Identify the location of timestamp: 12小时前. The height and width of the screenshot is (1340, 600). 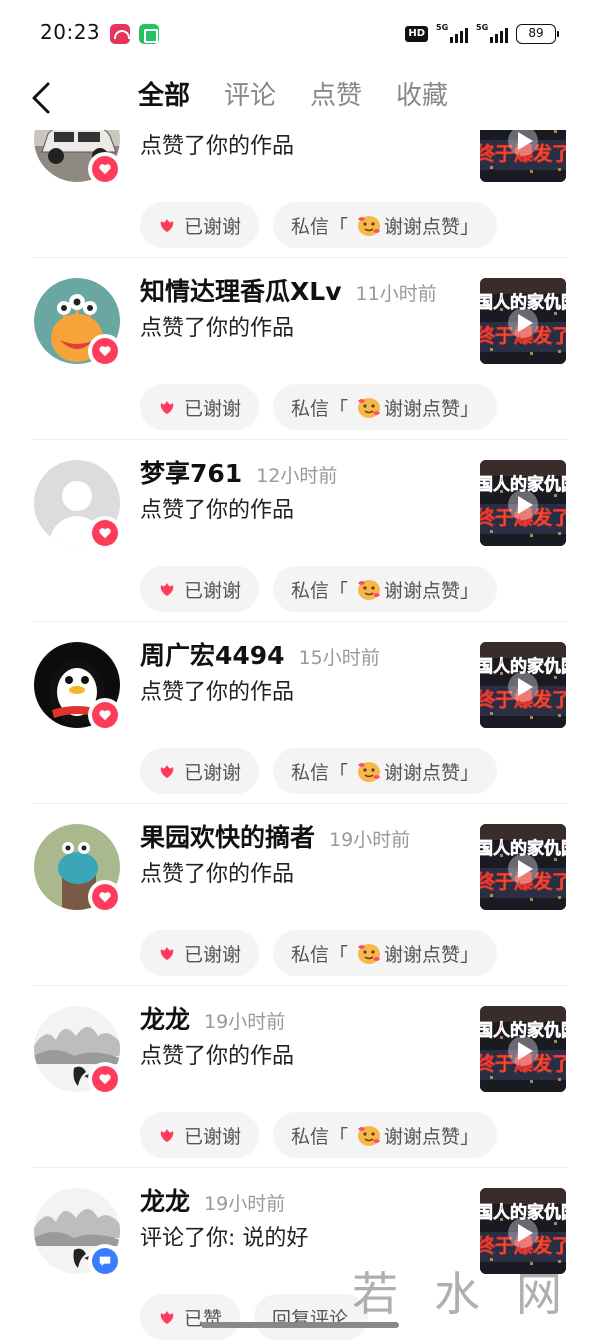
(297, 476).